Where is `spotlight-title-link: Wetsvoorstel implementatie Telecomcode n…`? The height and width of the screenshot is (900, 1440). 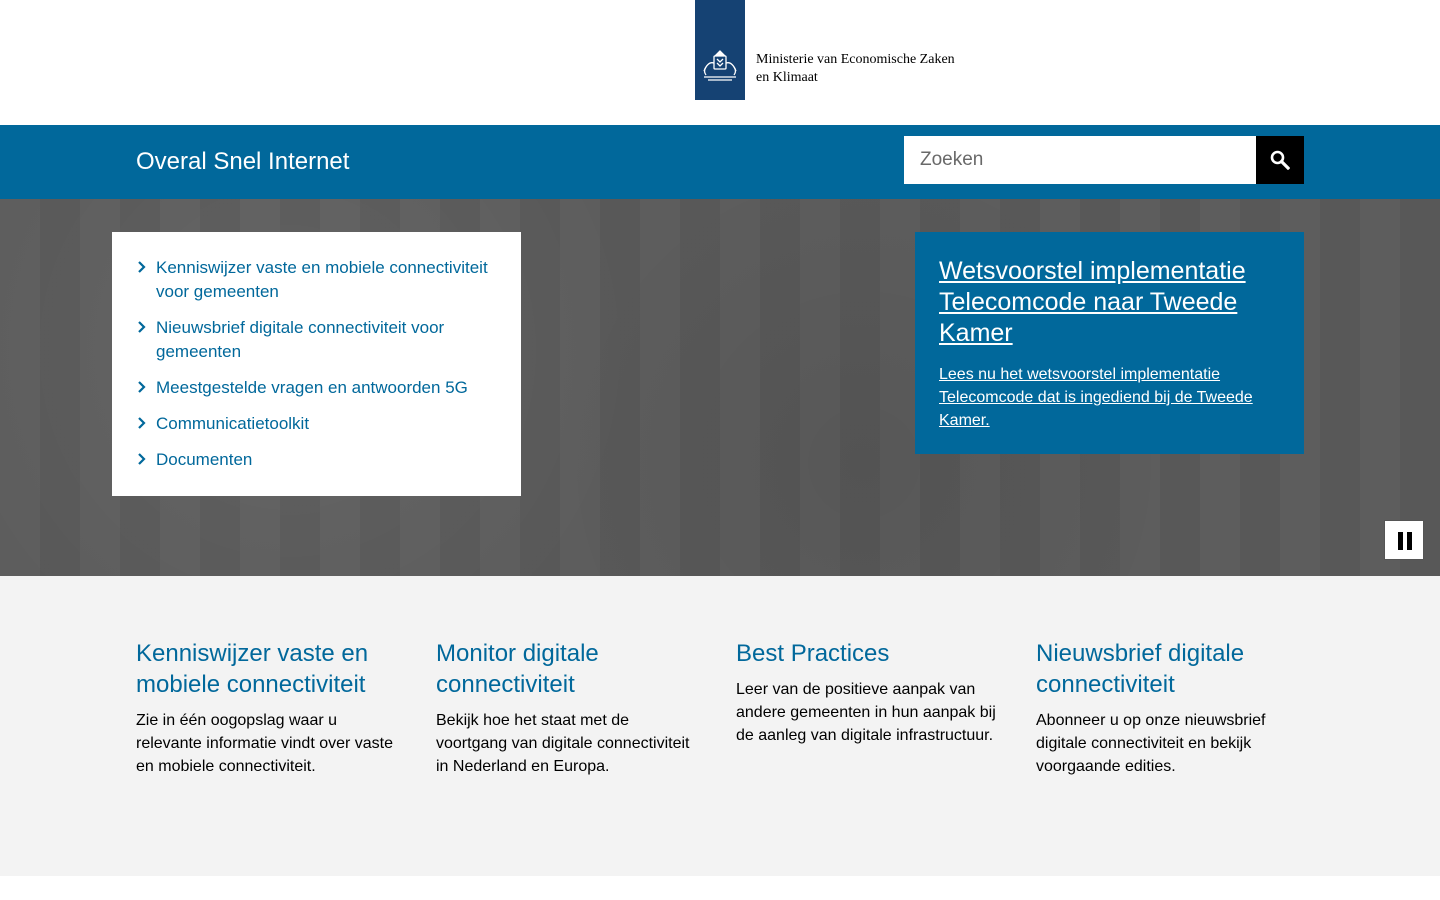 spotlight-title-link: Wetsvoorstel implementatie Telecomcode n… is located at coordinates (1109, 302).